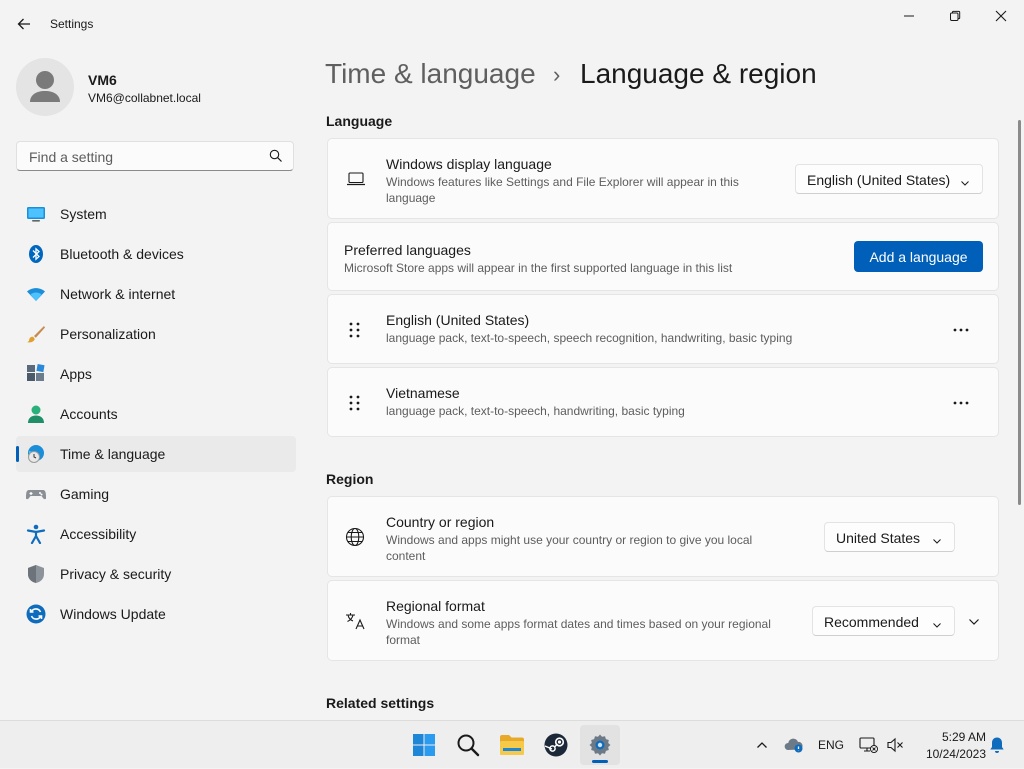  Describe the element at coordinates (359, 121) in the screenshot. I see `language-section-heading: Language` at that location.